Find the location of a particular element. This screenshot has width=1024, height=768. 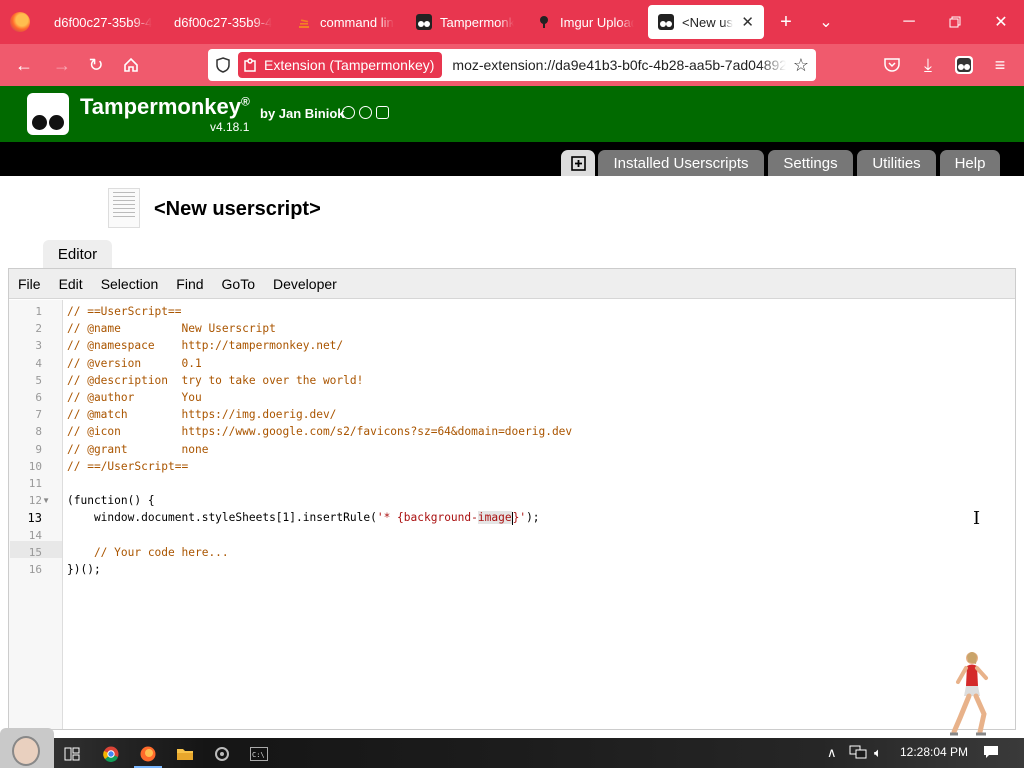

fold-arrow-icon: ▼ is located at coordinates (46, 500).